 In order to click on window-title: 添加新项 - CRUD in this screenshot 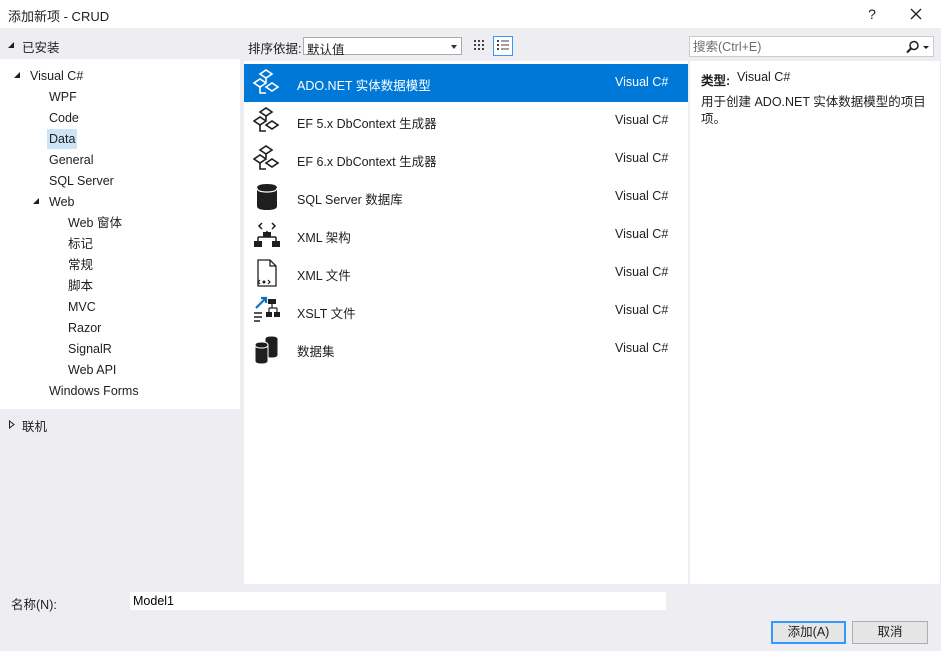, I will do `click(59, 16)`.